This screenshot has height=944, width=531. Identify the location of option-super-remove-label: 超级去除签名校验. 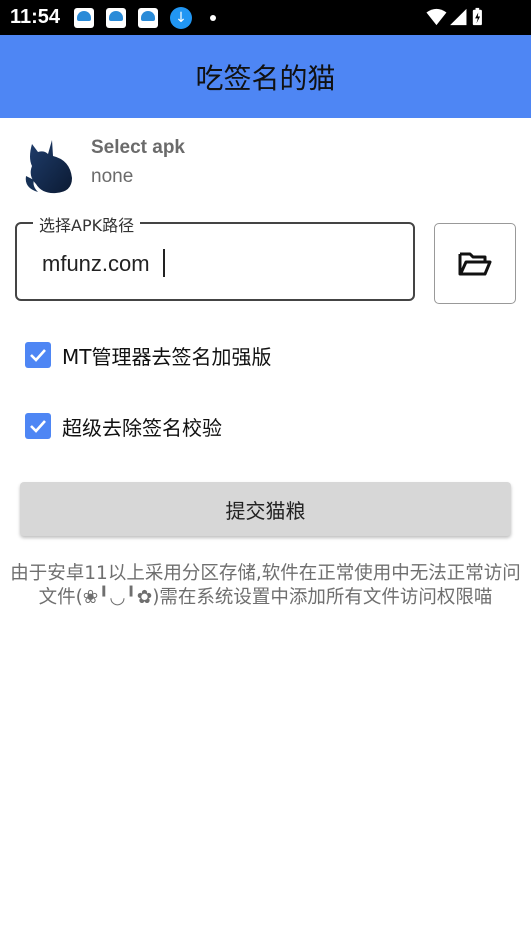
(142, 427).